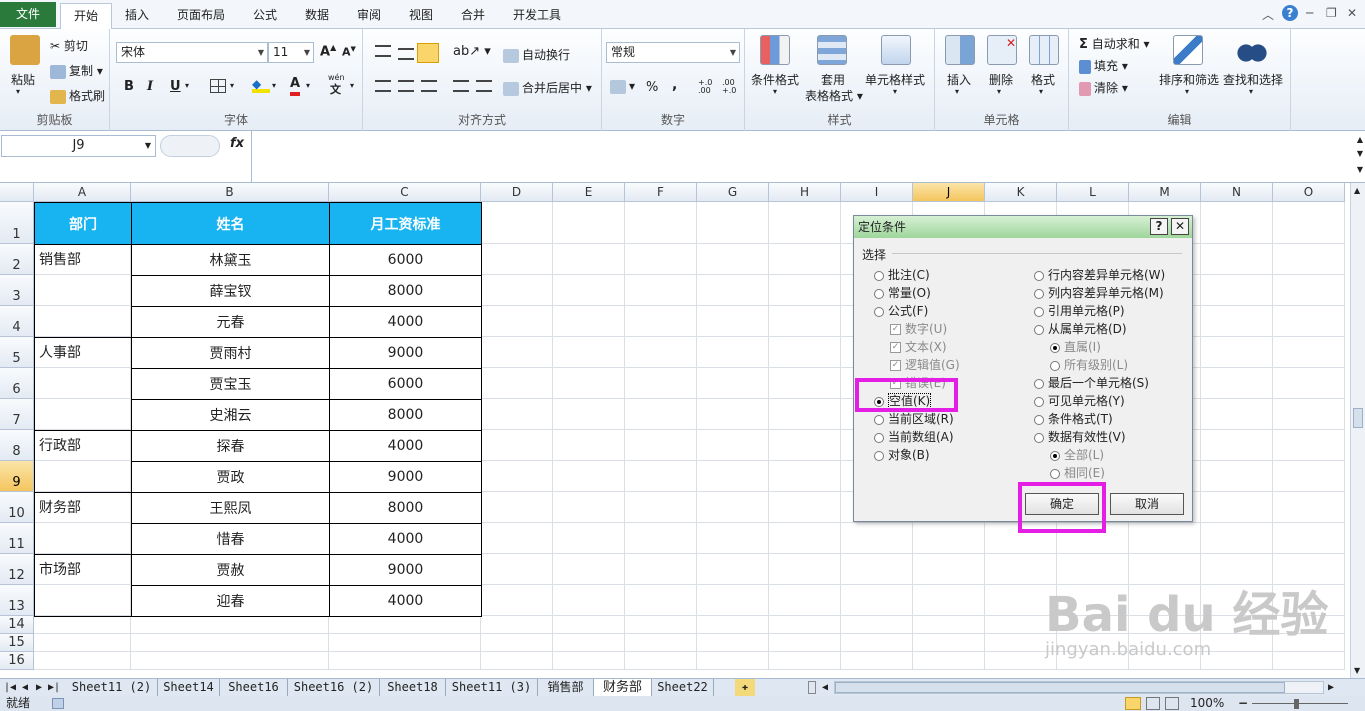 The width and height of the screenshot is (1365, 711). Describe the element at coordinates (775, 79) in the screenshot. I see `conditional-format-button: 条件格式` at that location.